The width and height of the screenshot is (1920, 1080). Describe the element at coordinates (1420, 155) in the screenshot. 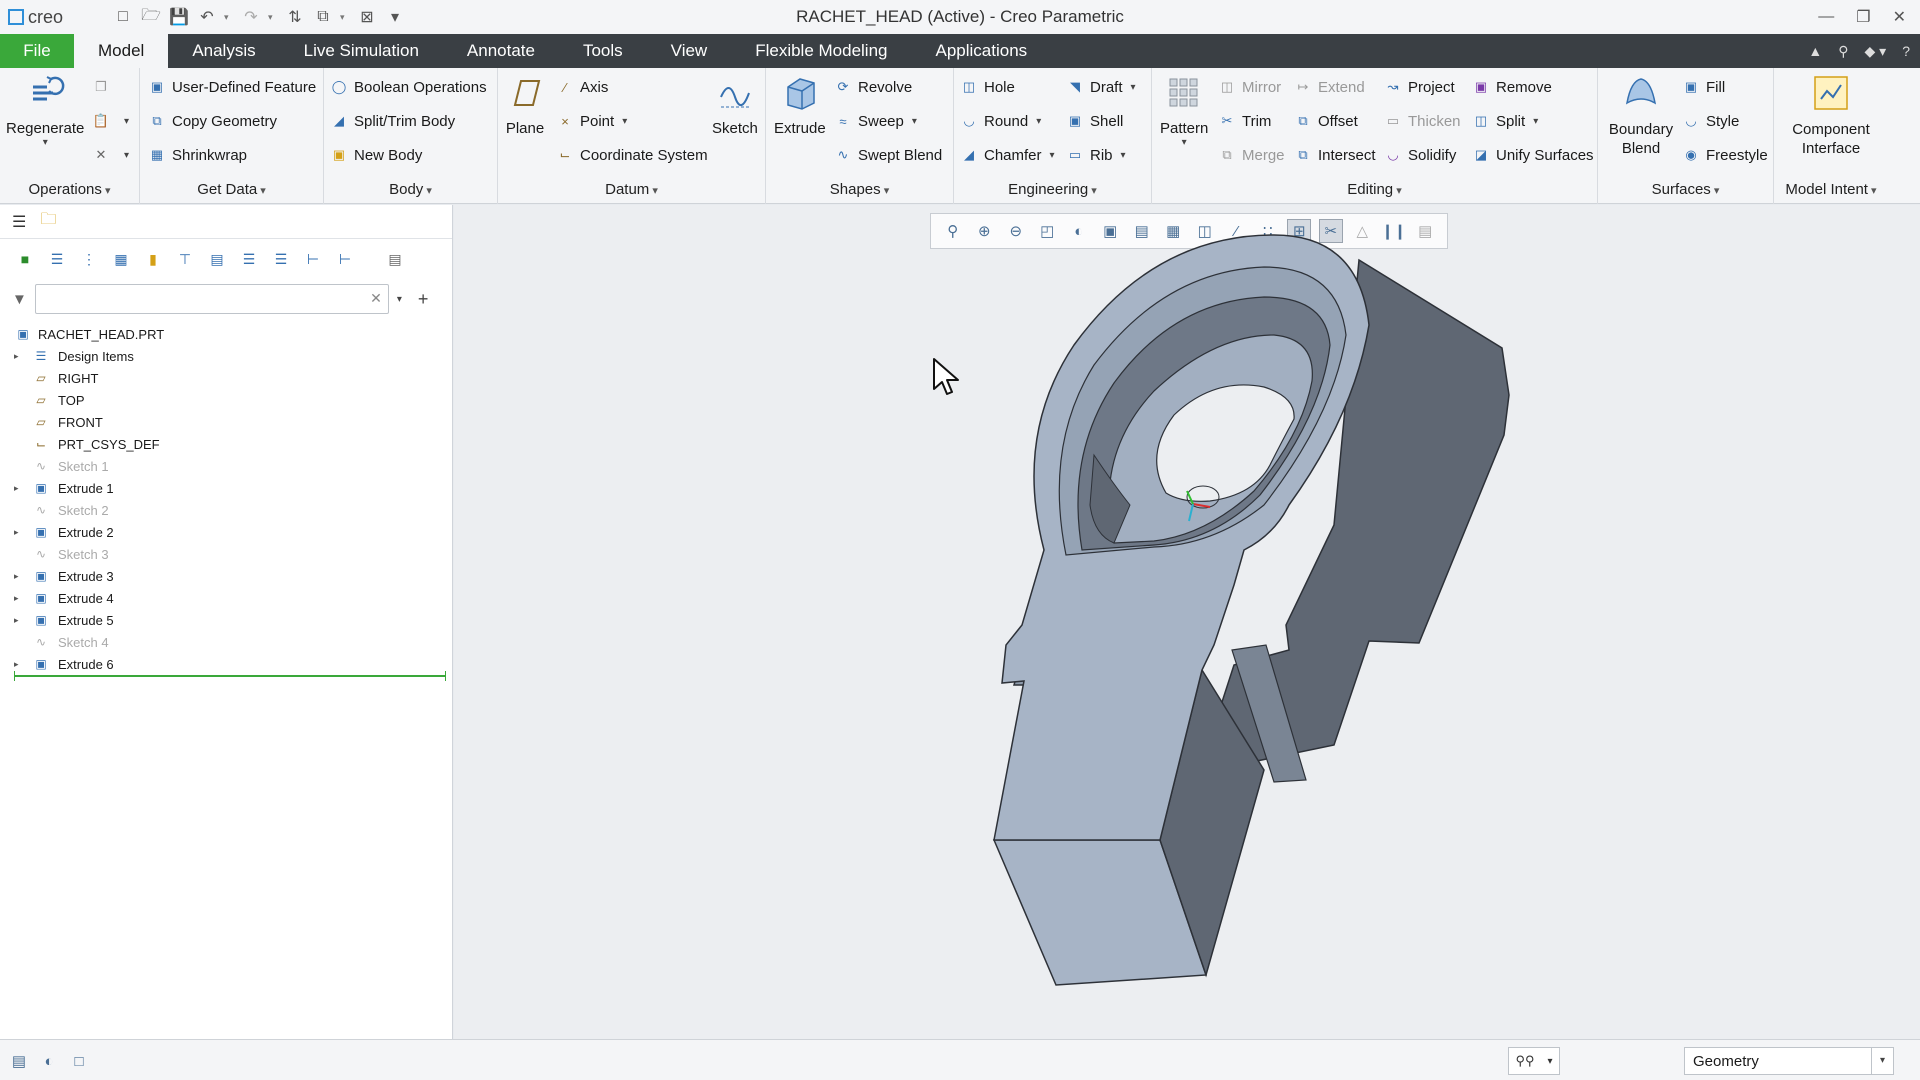

I see `solidify-button: ◡ Solidify` at that location.